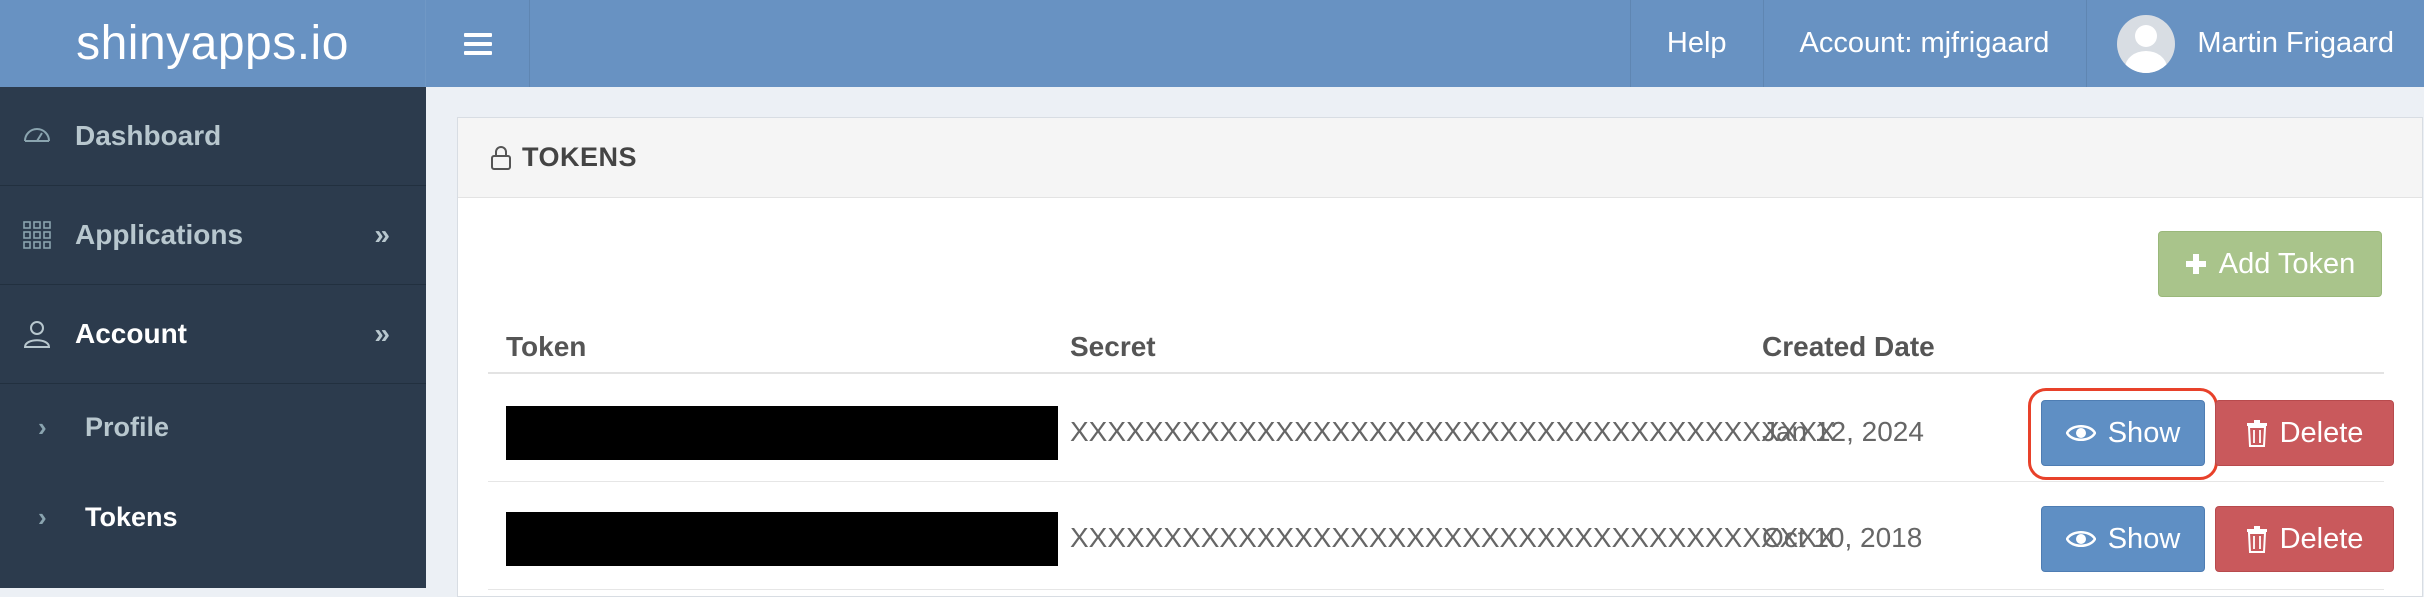 The width and height of the screenshot is (2424, 597). What do you see at coordinates (1436, 343) in the screenshot?
I see `table-header: Token Secret Created Date` at bounding box center [1436, 343].